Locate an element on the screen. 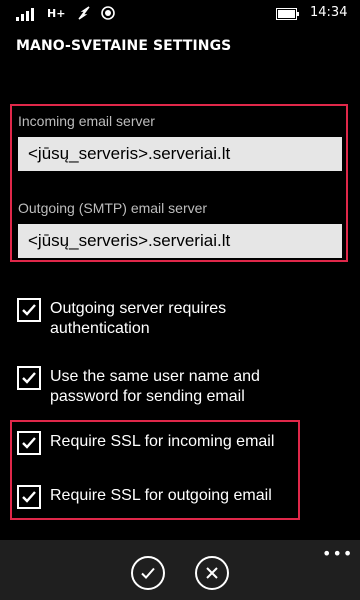 This screenshot has width=360, height=600. checkbox-same-credentials-box is located at coordinates (29, 378).